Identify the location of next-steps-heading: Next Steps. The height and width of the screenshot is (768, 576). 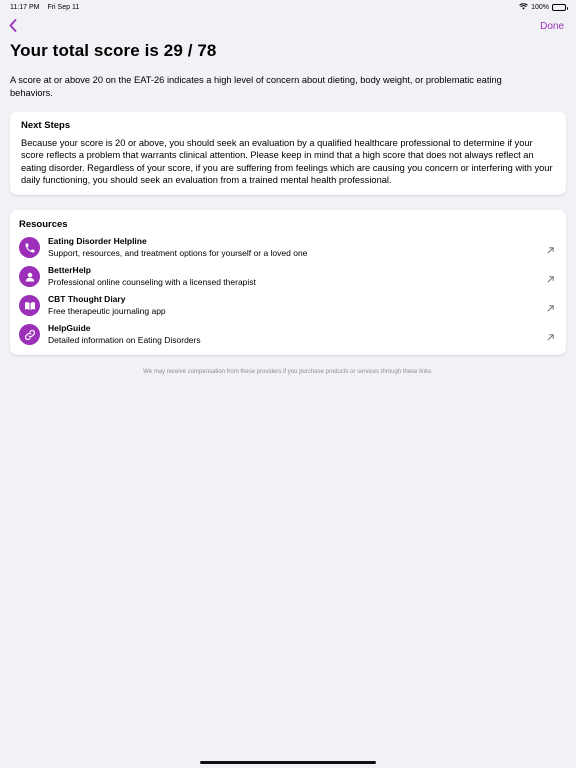
(46, 125).